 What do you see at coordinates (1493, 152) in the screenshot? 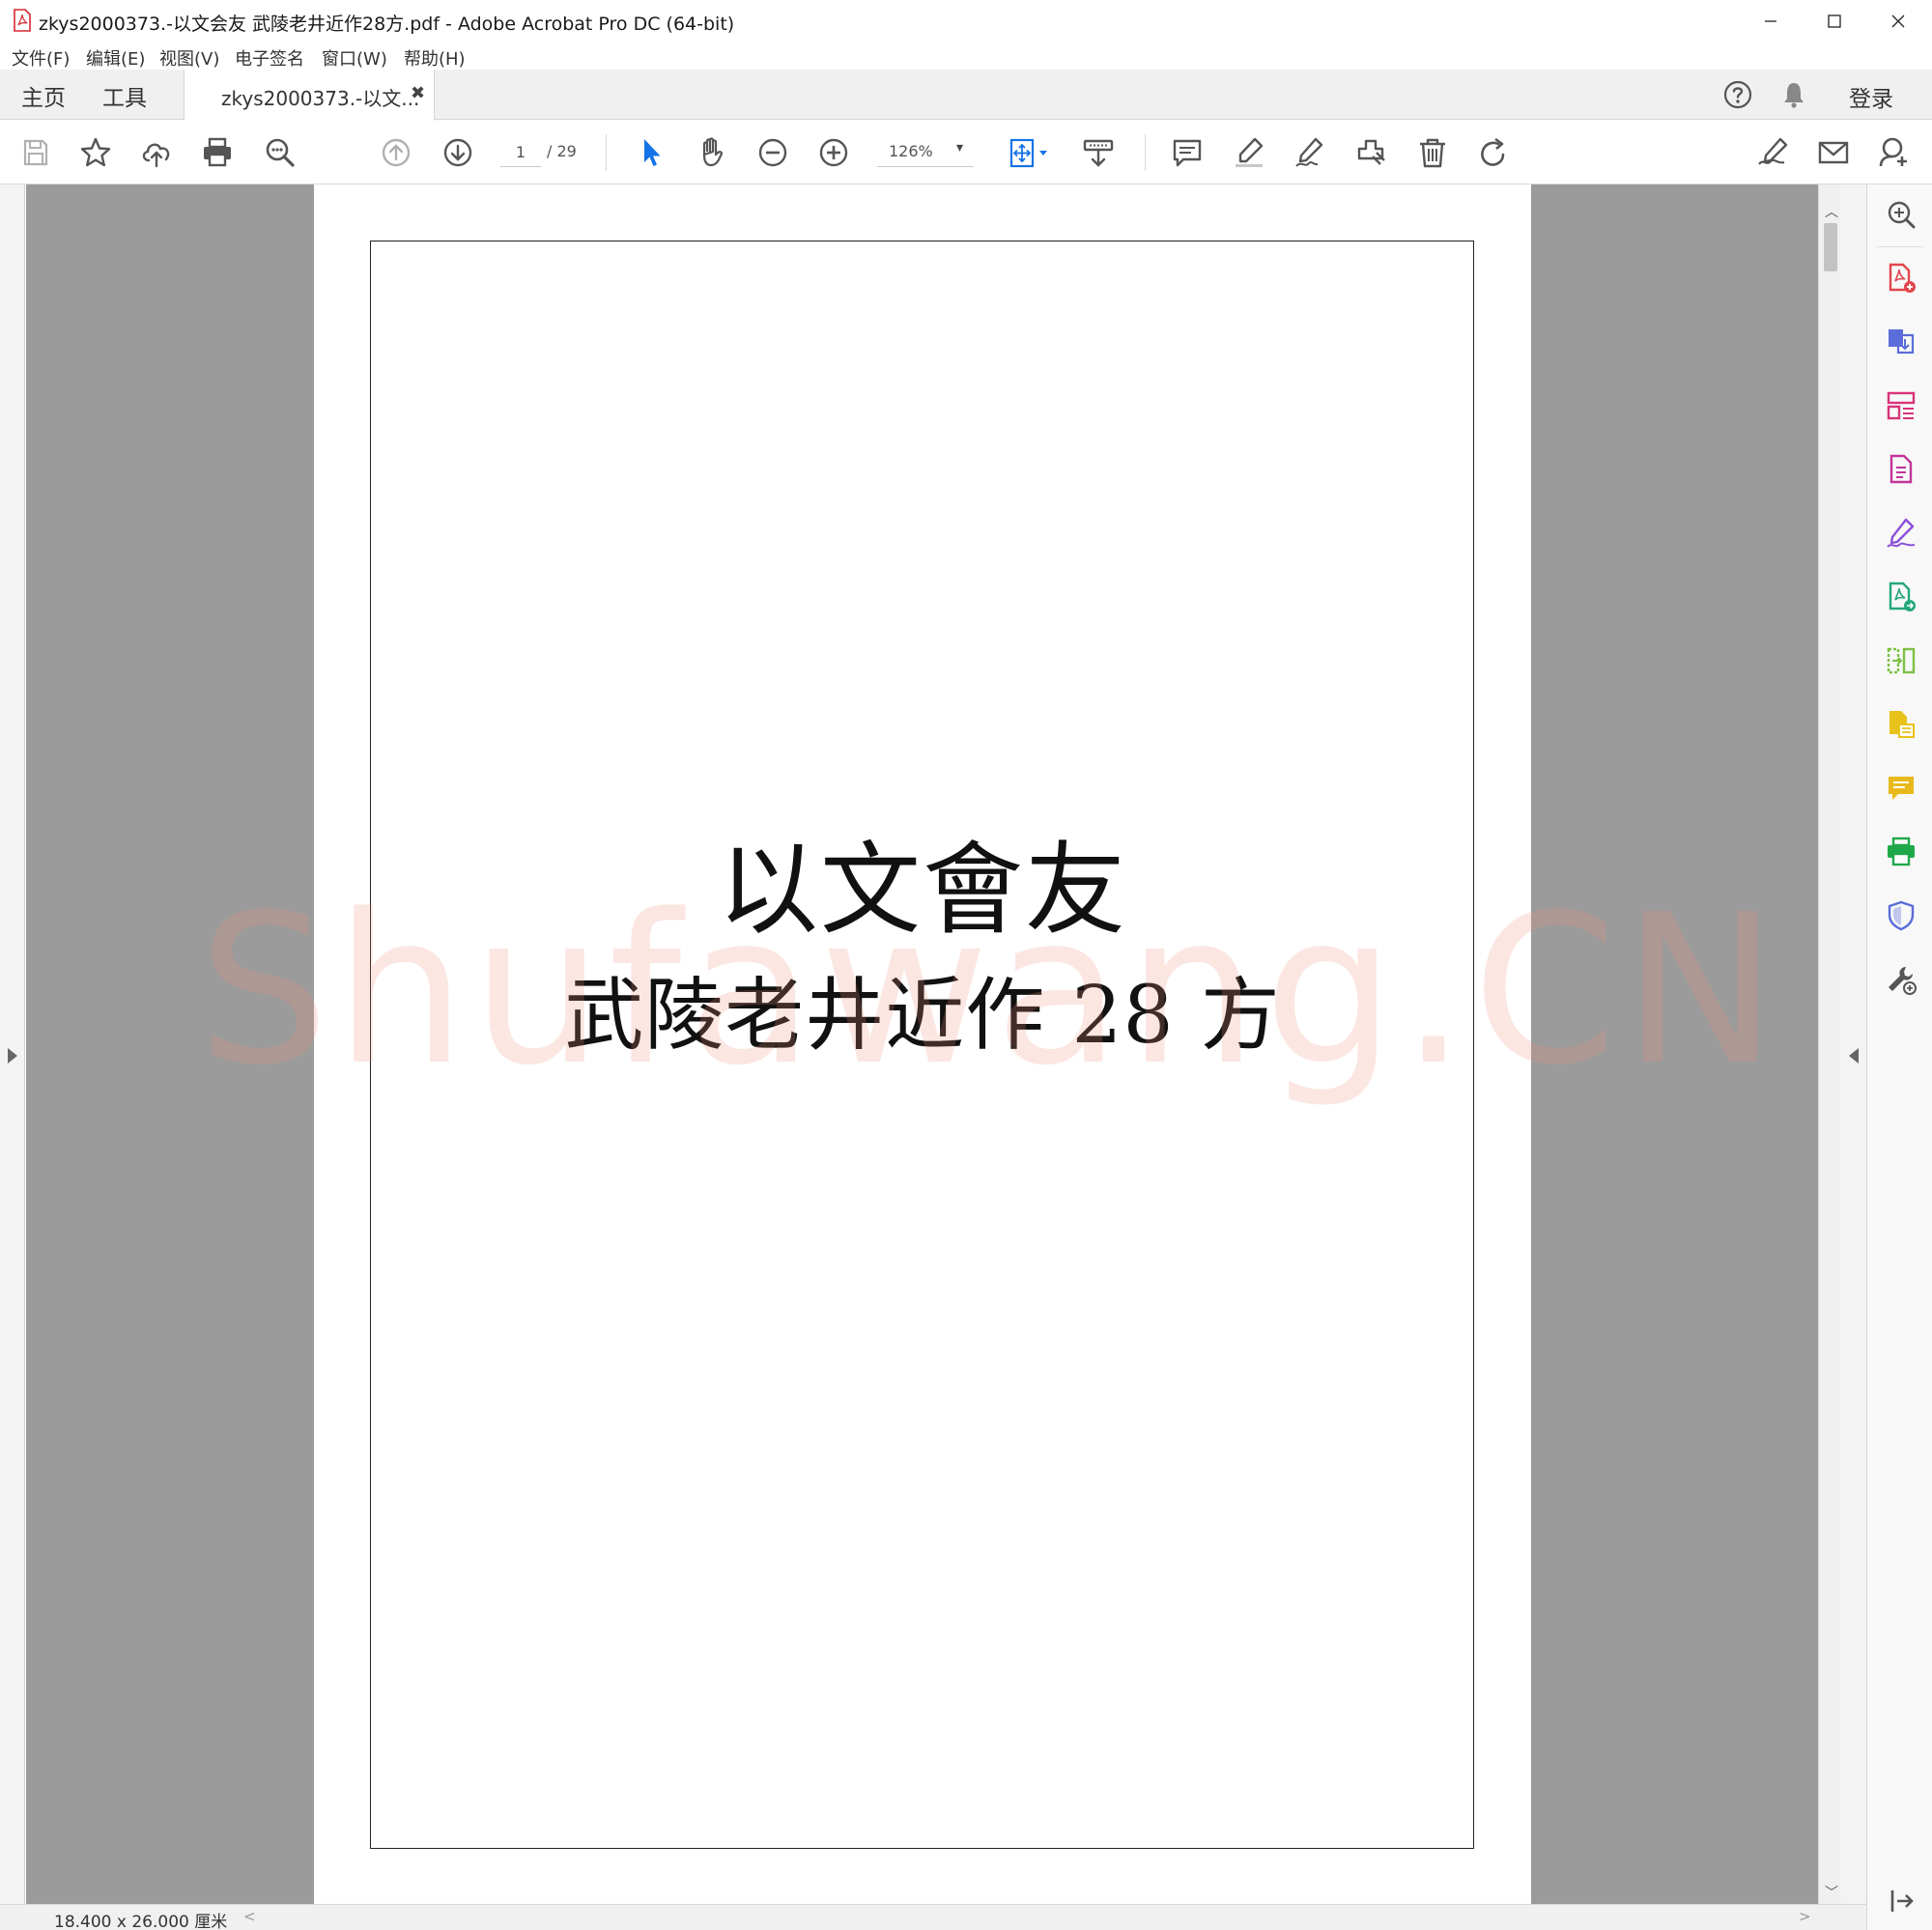
I see `rotate-icon` at bounding box center [1493, 152].